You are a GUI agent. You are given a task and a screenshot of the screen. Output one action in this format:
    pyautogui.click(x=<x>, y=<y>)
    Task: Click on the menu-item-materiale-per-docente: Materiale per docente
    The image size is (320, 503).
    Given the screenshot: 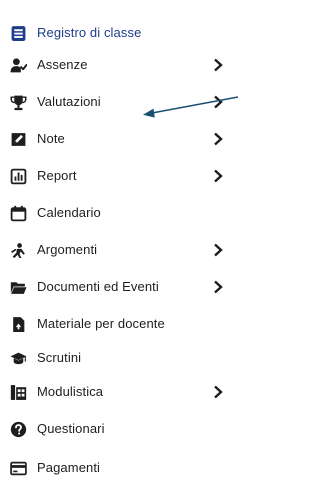 What is the action you would take?
    pyautogui.click(x=120, y=324)
    